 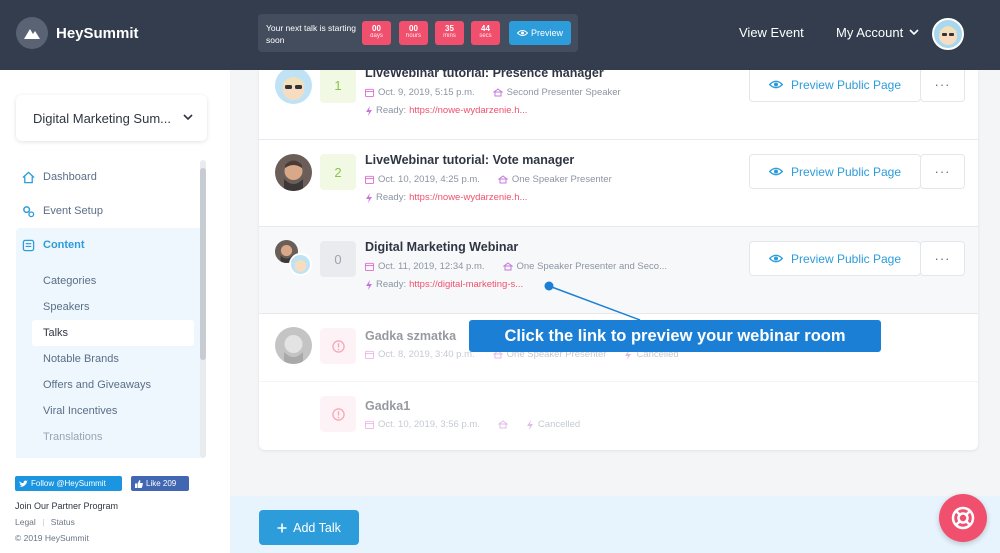 I want to click on sidebar-item-content: Content, so click(x=110, y=245).